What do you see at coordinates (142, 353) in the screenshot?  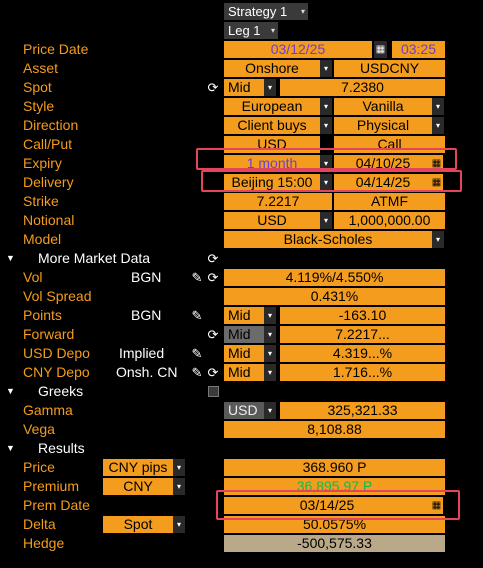 I see `usd-depo-source: Implied` at bounding box center [142, 353].